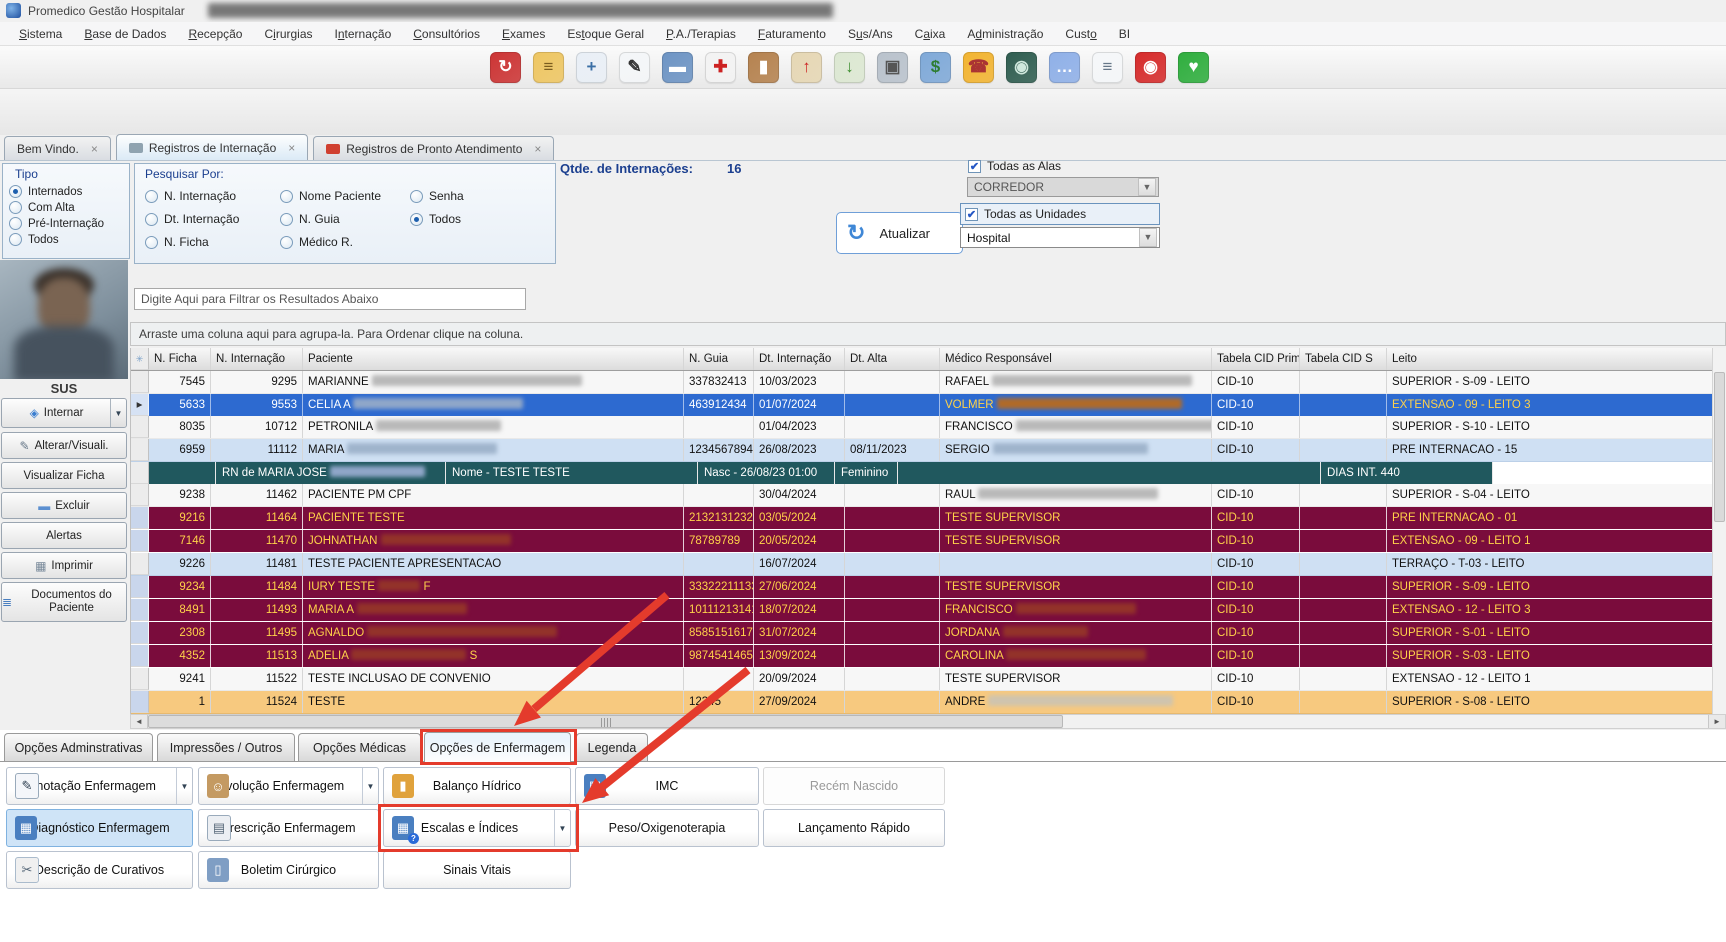  I want to click on scroll-left-icon: ◄, so click(139, 721).